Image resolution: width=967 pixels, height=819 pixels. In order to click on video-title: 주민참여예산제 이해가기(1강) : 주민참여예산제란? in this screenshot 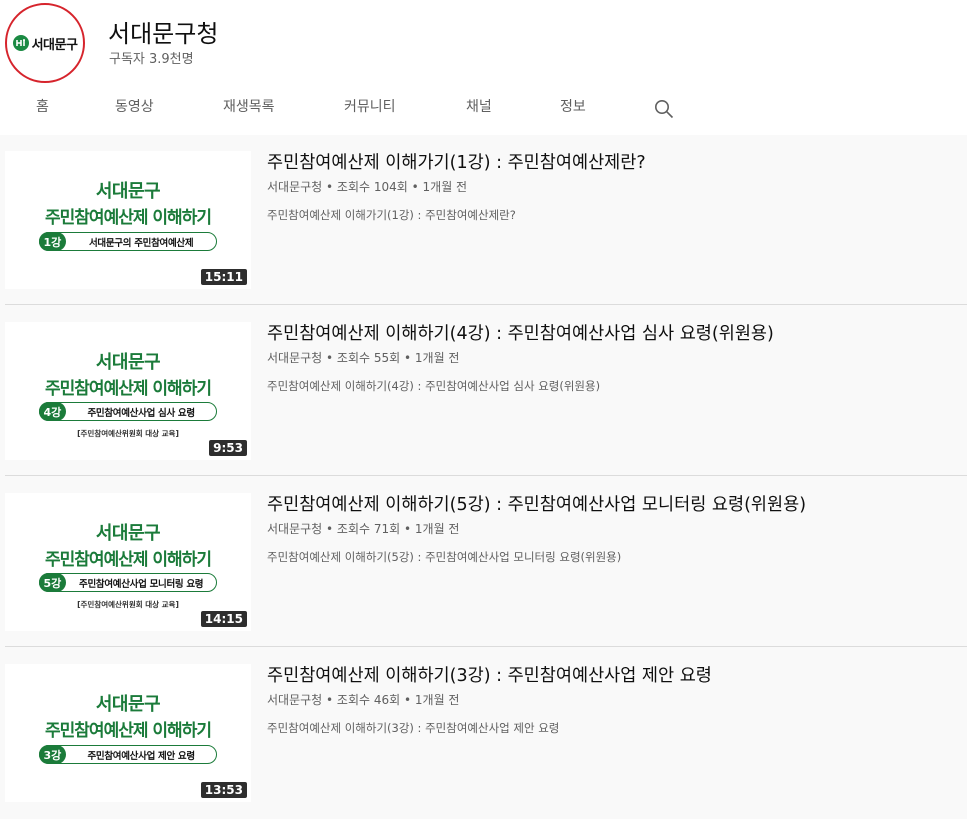, I will do `click(542, 163)`.